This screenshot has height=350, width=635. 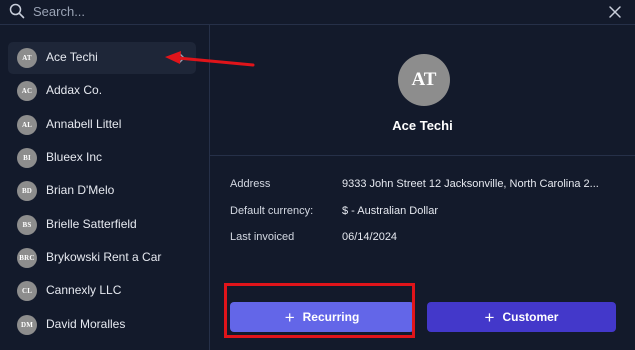 What do you see at coordinates (72, 57) in the screenshot?
I see `customer-name: Ace Techi` at bounding box center [72, 57].